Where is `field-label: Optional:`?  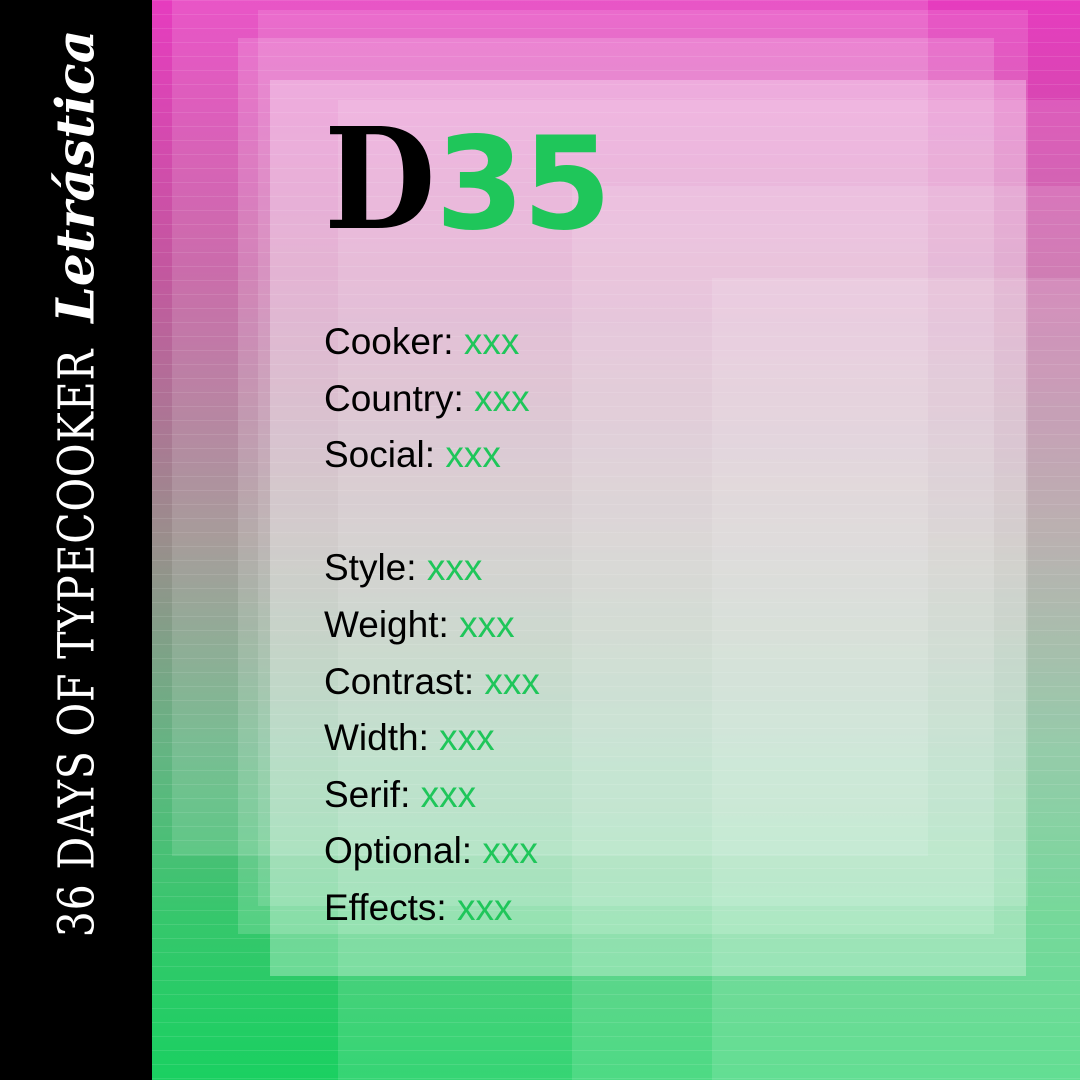
field-label: Optional: is located at coordinates (398, 851).